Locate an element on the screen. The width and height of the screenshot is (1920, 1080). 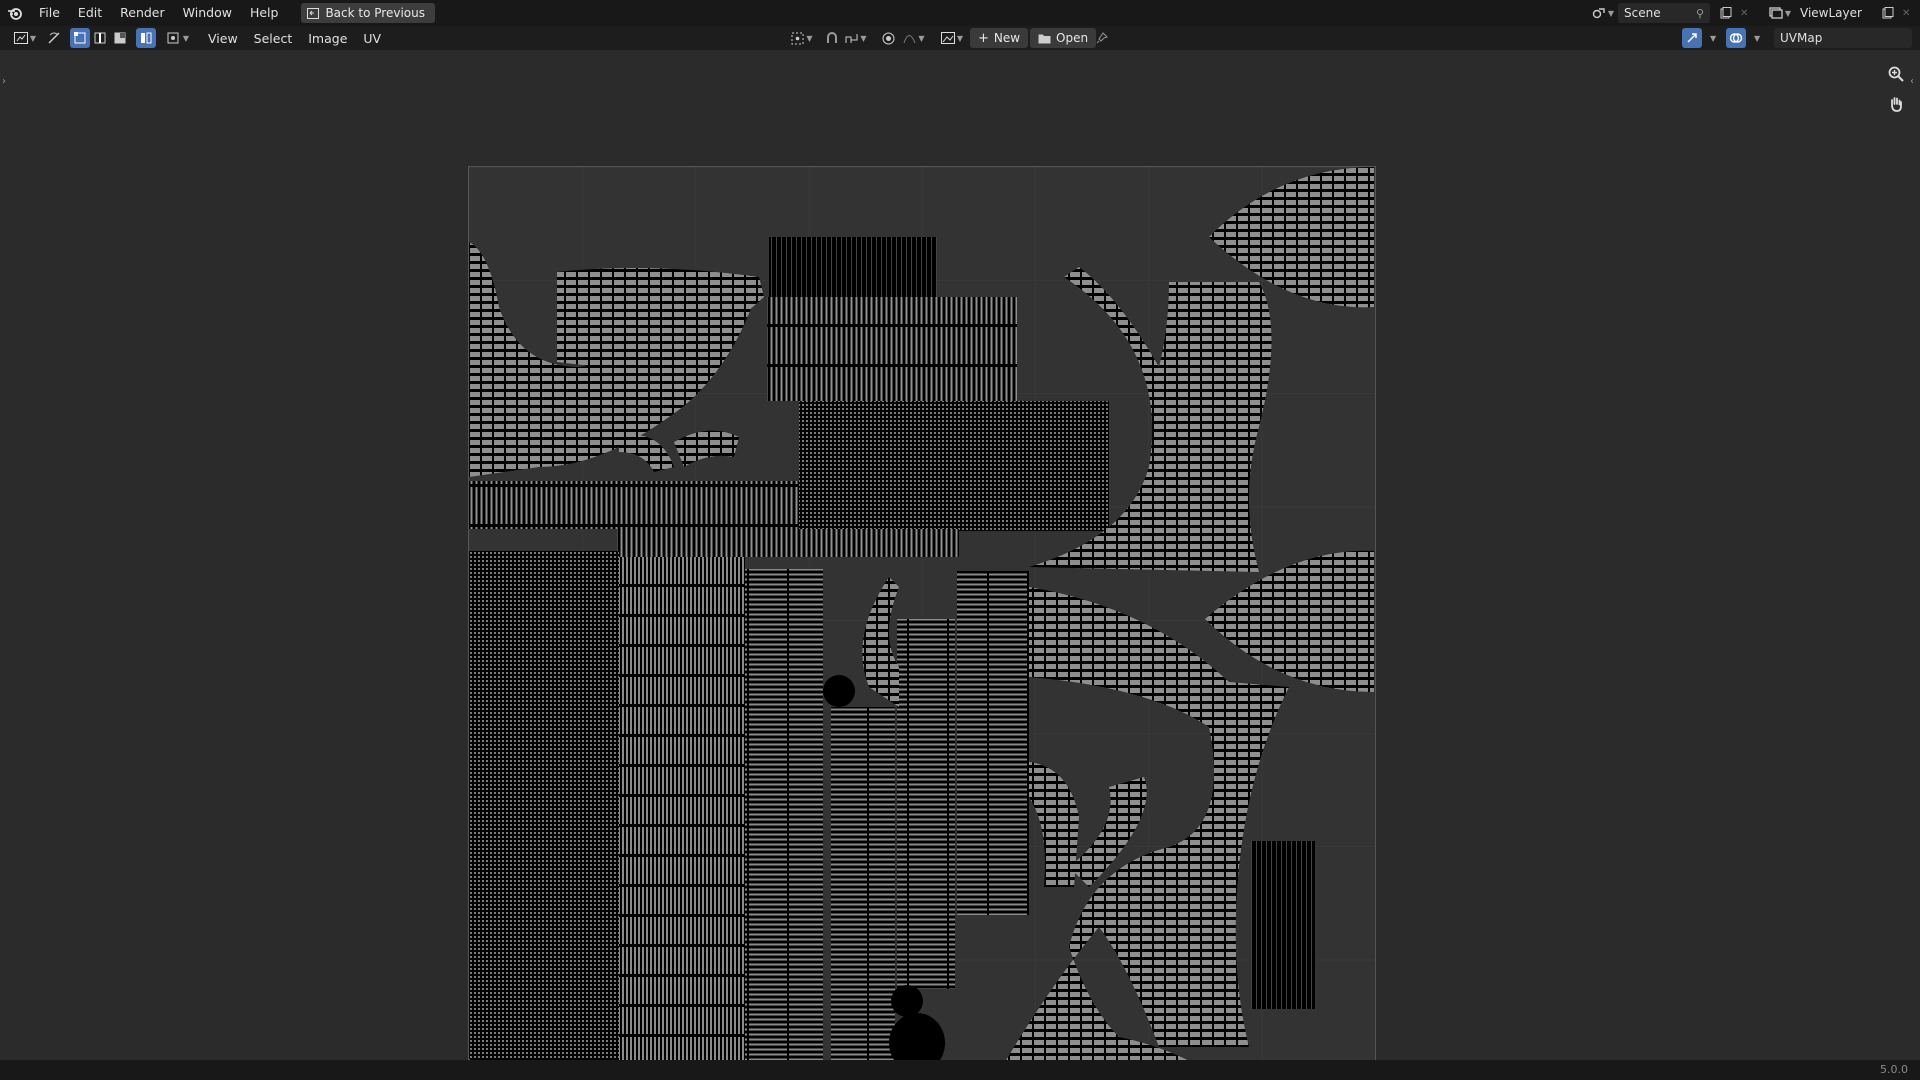
zoom-icon is located at coordinates (1896, 74).